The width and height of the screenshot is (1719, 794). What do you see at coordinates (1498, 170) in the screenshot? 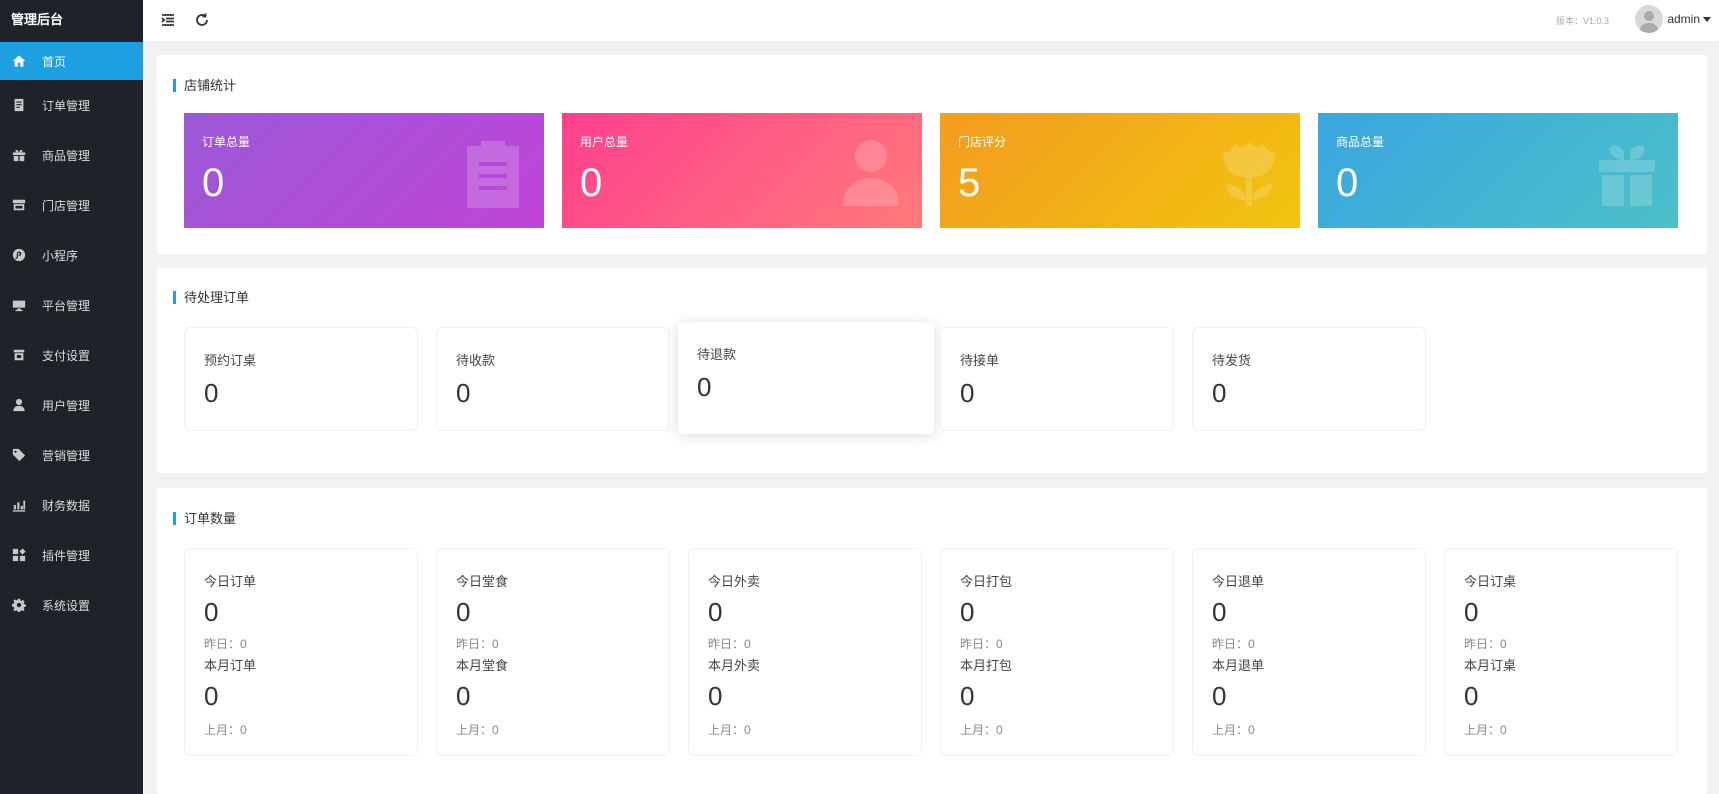
I see `stat-card-products: 商品总量 0` at bounding box center [1498, 170].